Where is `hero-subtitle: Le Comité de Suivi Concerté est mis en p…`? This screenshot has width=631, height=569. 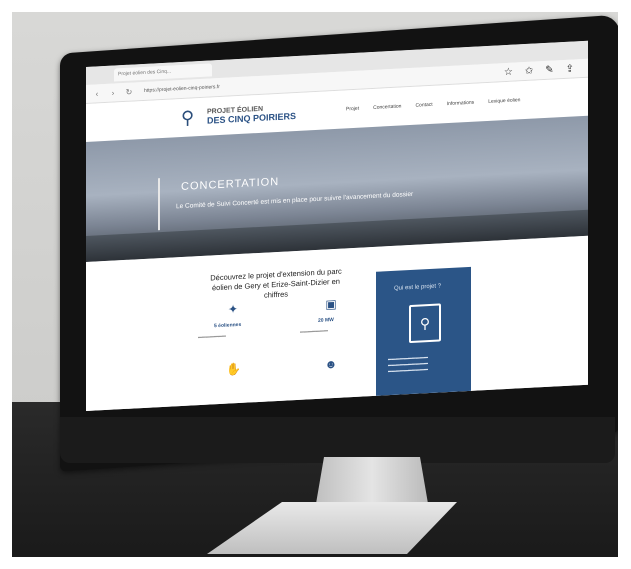
hero-subtitle: Le Comité de Suivi Concerté est mis en p… is located at coordinates (295, 200).